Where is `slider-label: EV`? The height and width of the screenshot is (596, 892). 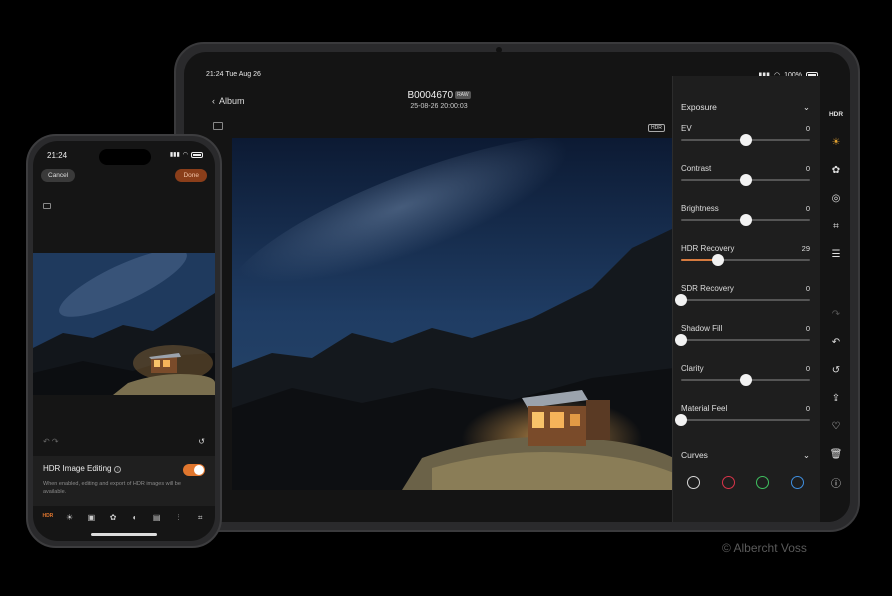
slider-label: EV is located at coordinates (686, 128).